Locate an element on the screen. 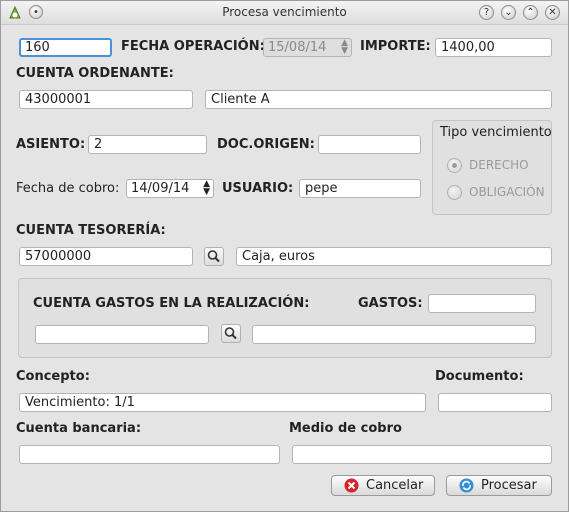 This screenshot has height=512, width=569. gastos-group: CUENTA GASTOS EN LA REALIZACIÓN: GASTOS: is located at coordinates (285, 318).